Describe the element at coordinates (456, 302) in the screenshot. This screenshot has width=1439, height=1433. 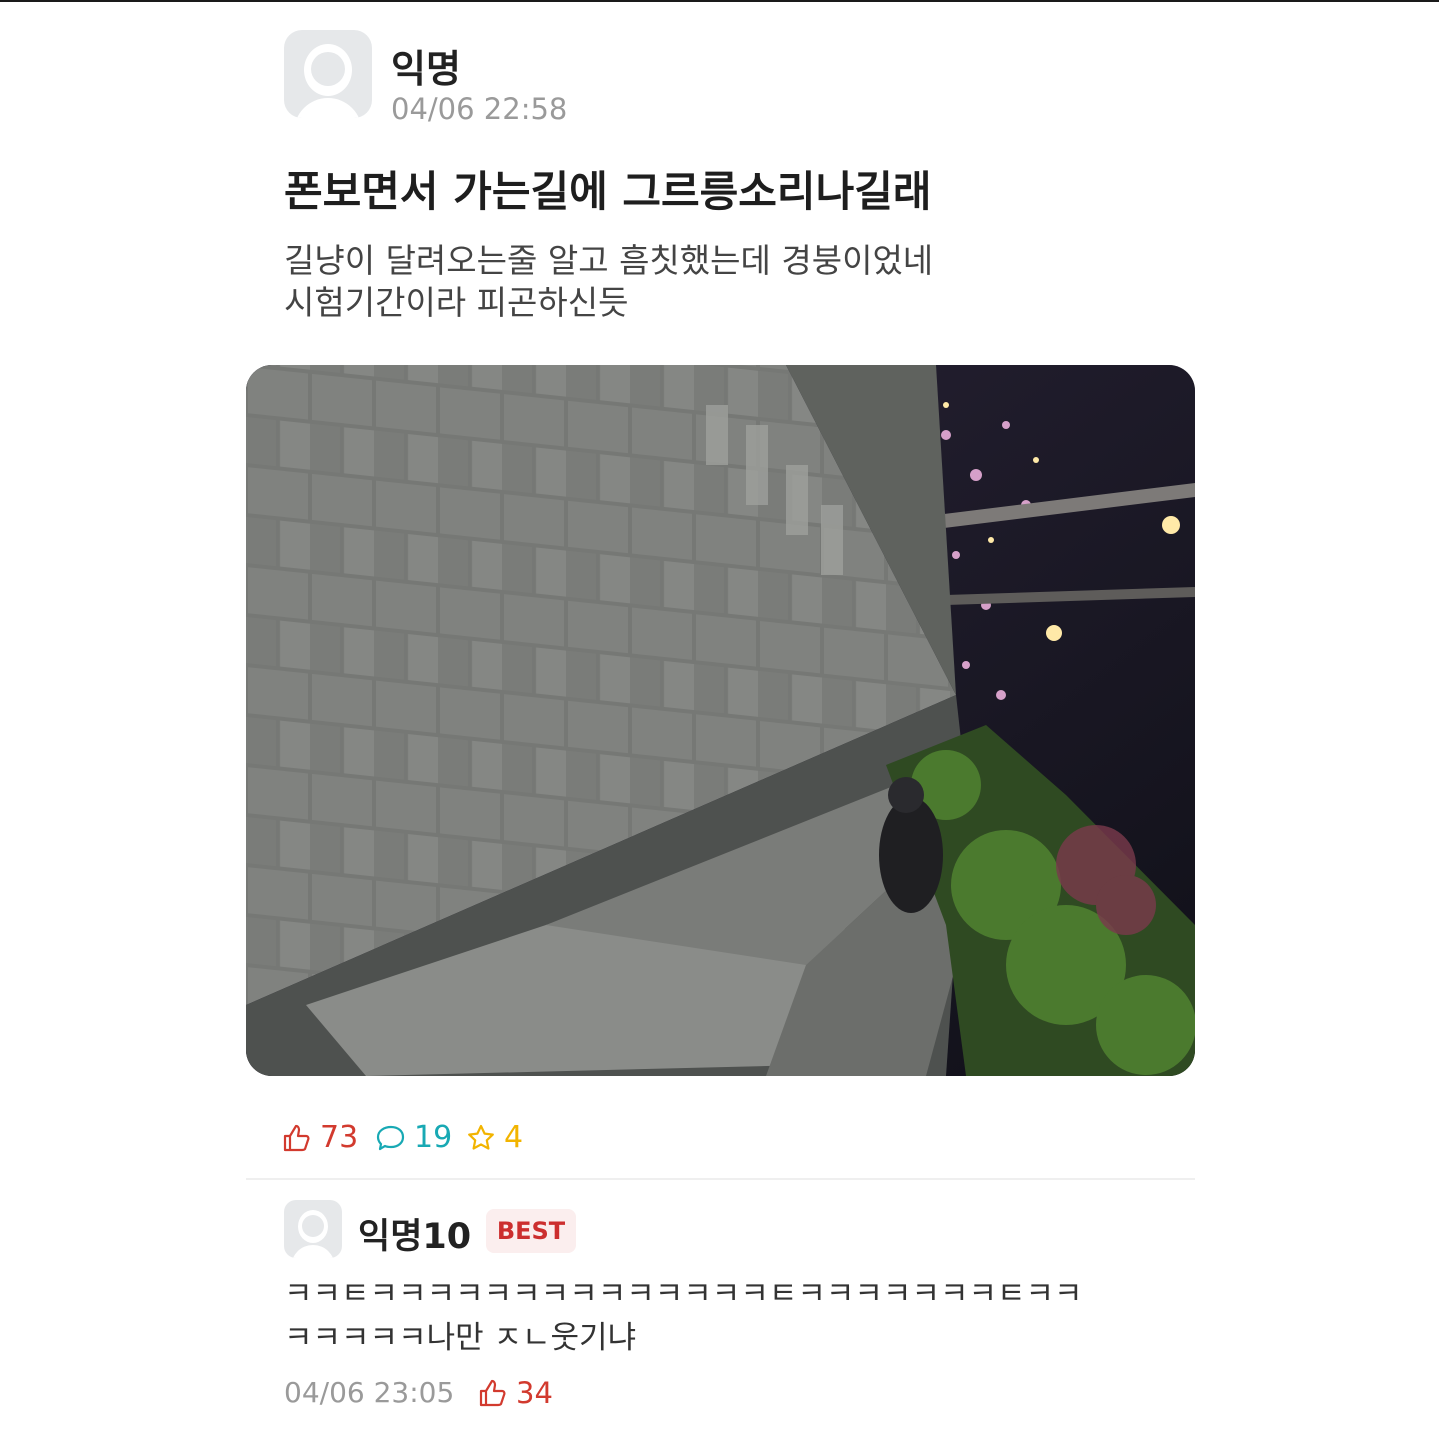
I see `post-body-line: 시험기간이라 피곤하신듯` at that location.